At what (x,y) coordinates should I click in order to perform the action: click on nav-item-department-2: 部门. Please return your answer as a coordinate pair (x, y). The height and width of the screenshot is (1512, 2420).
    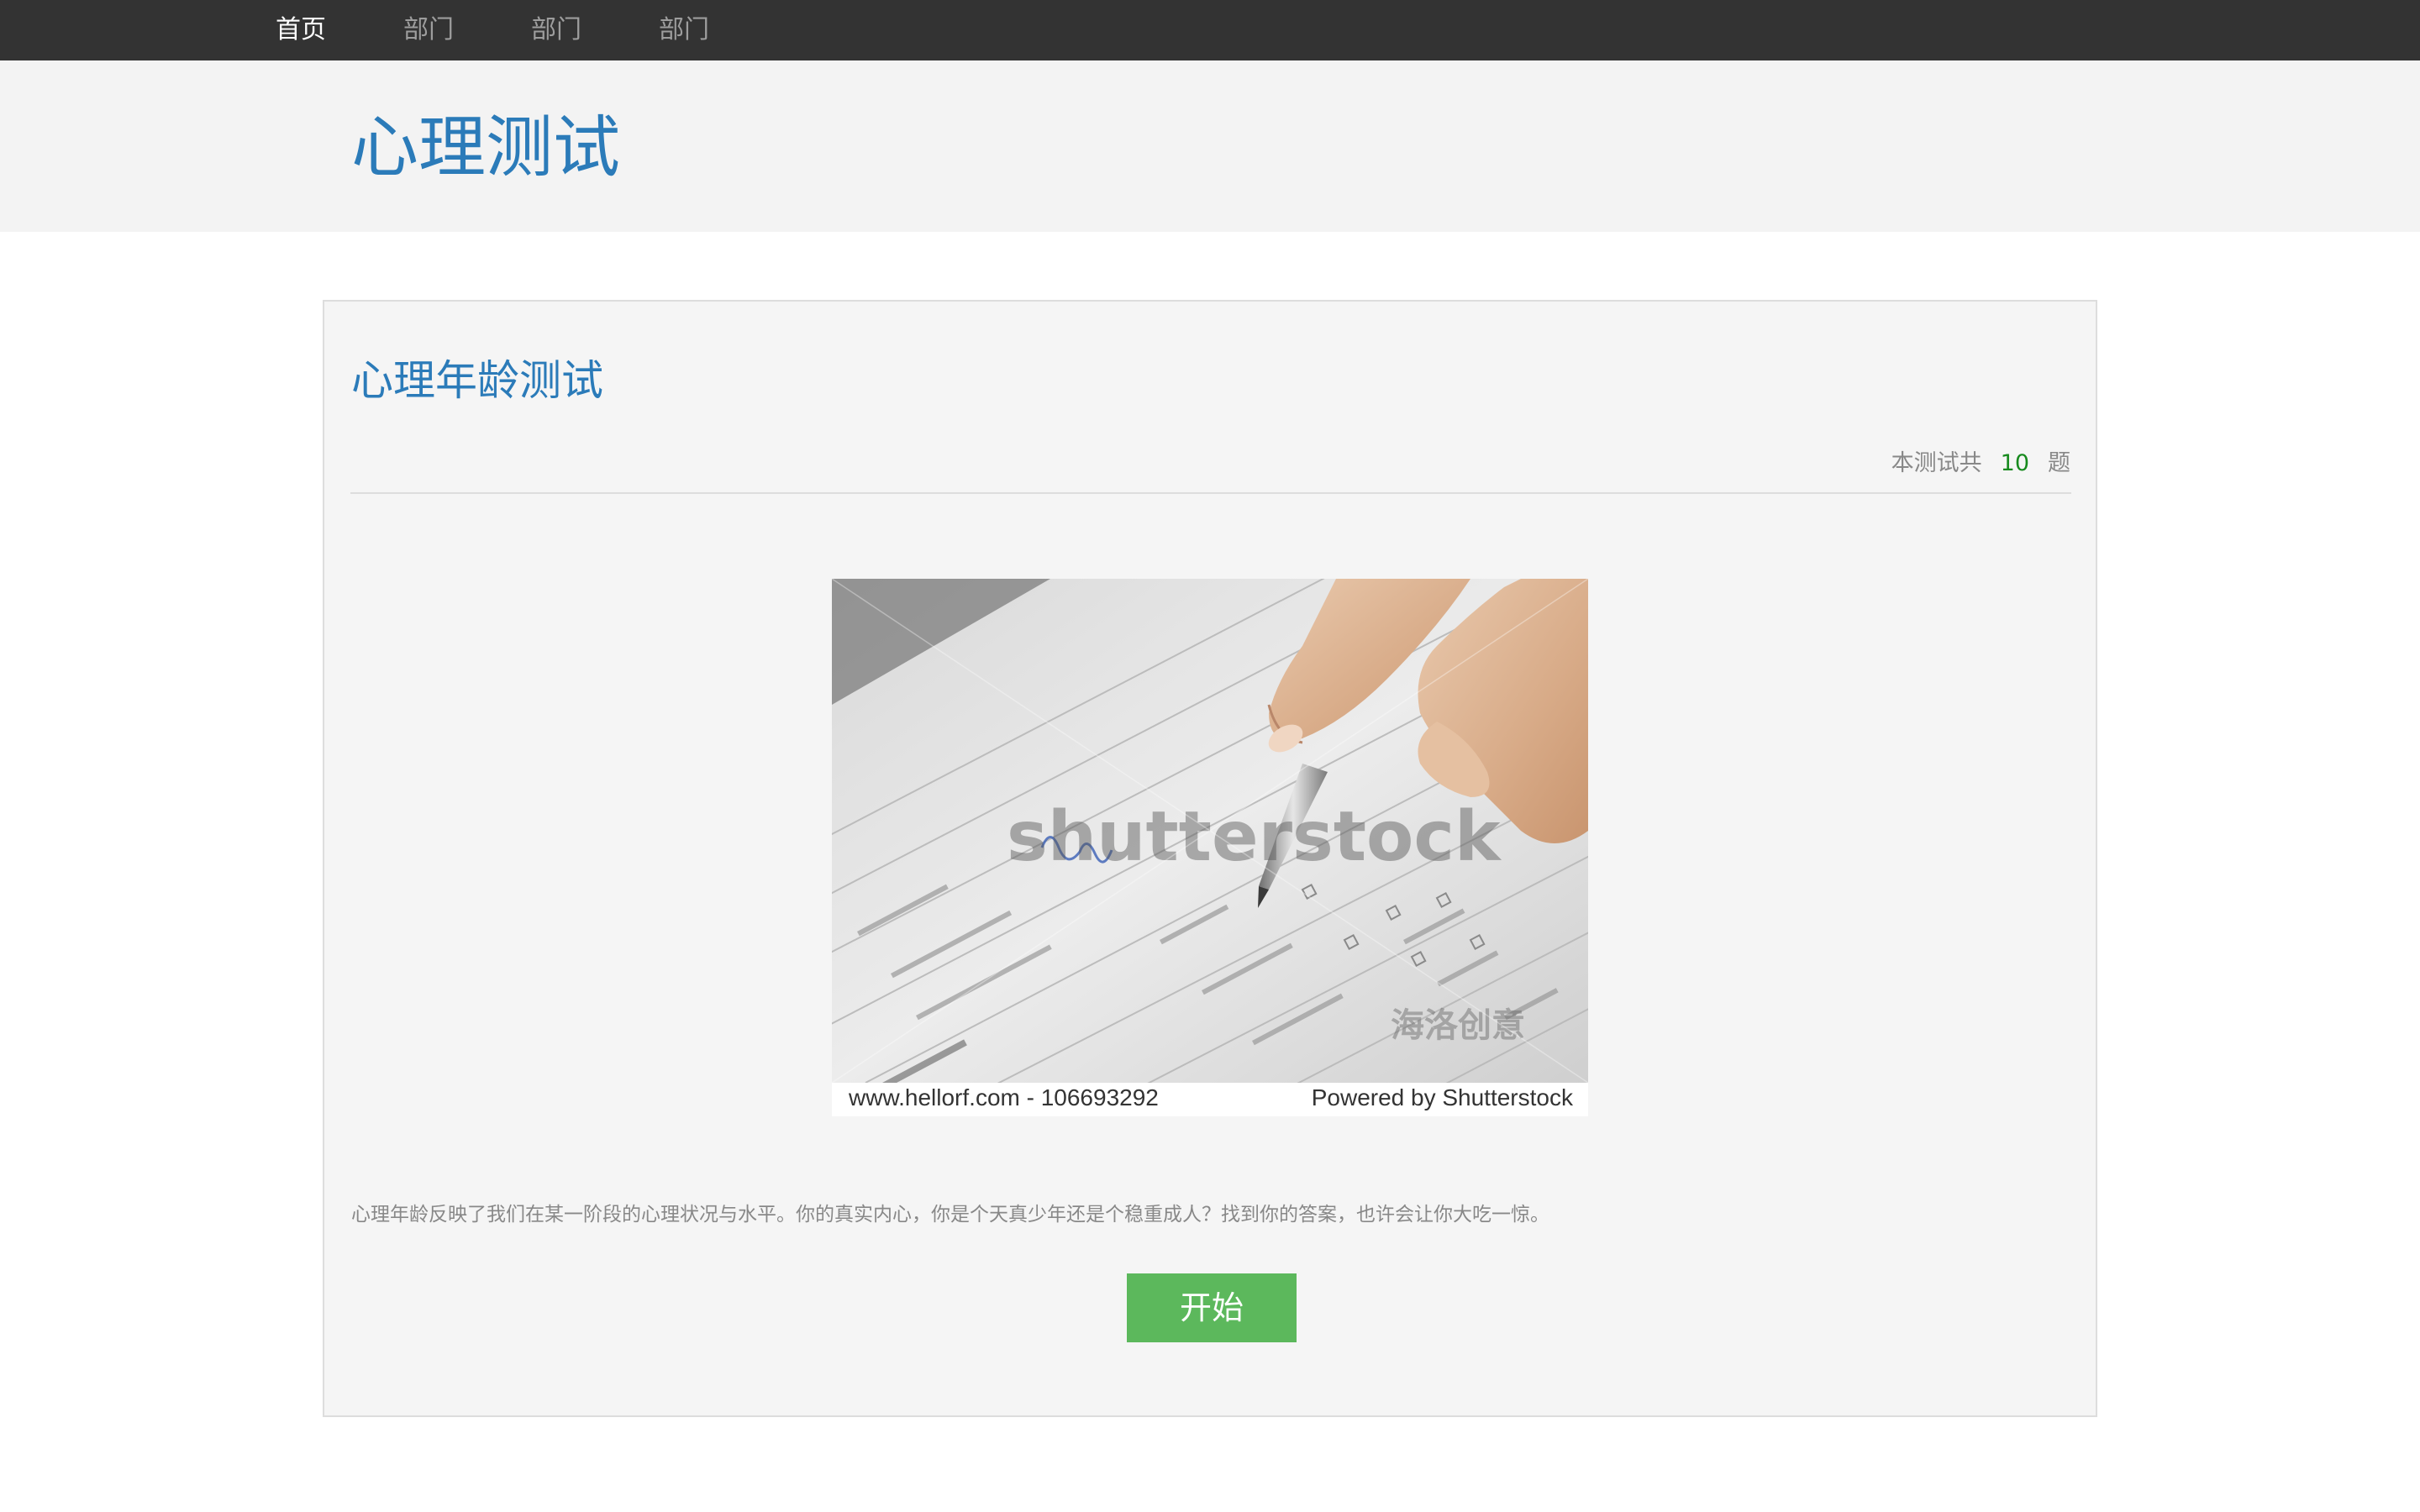
    Looking at the image, I should click on (556, 30).